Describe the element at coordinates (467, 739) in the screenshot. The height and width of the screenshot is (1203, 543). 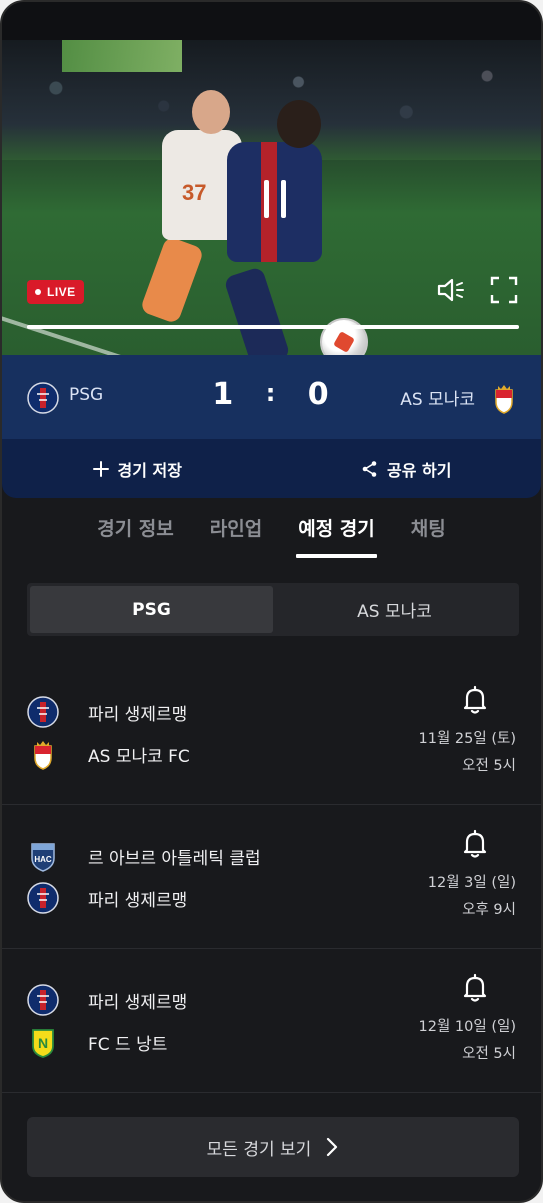
I see `match-date: 11월 25일 (토)` at that location.